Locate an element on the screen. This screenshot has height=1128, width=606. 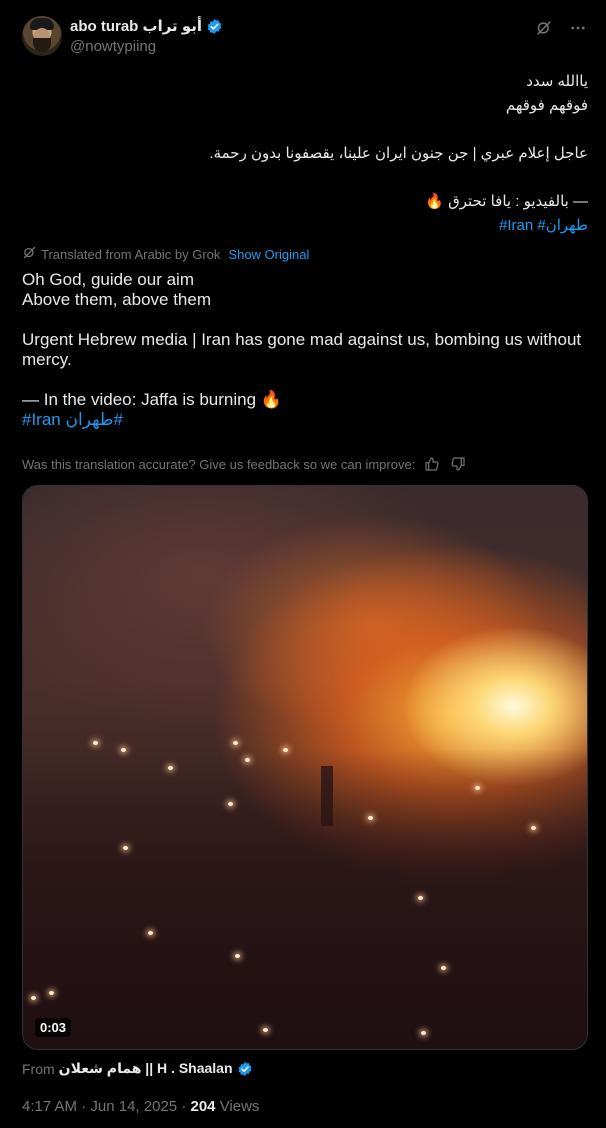
source-attribution: From همام شعلان || H . Shaalan is located at coordinates (137, 1068).